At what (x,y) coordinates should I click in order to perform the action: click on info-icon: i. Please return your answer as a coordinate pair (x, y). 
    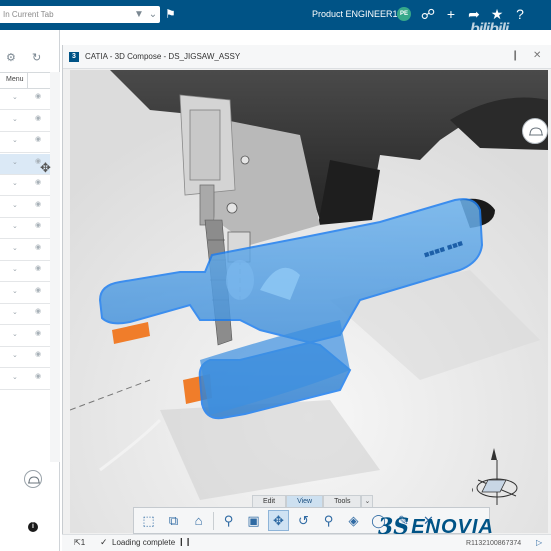
    Looking at the image, I should click on (33, 527).